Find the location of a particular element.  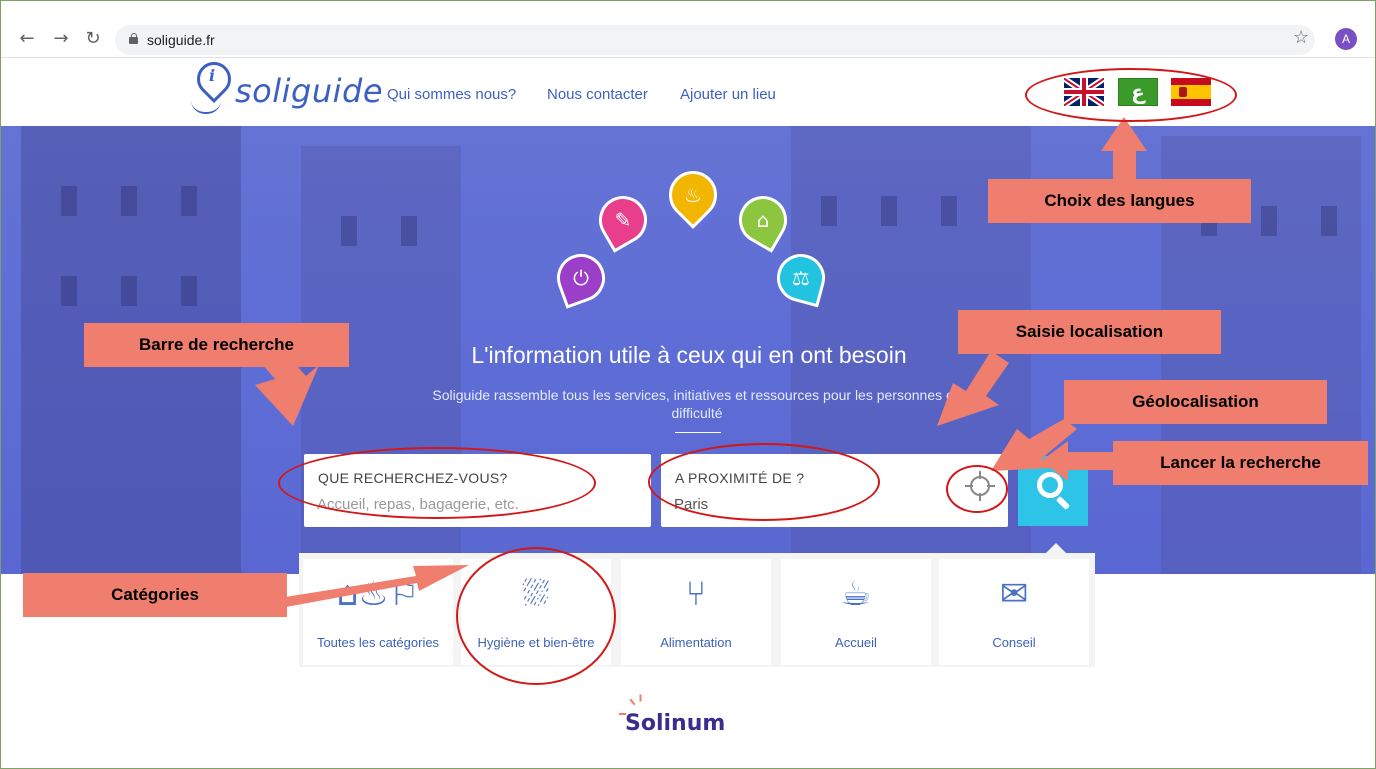

lock-icon is located at coordinates (133, 38).